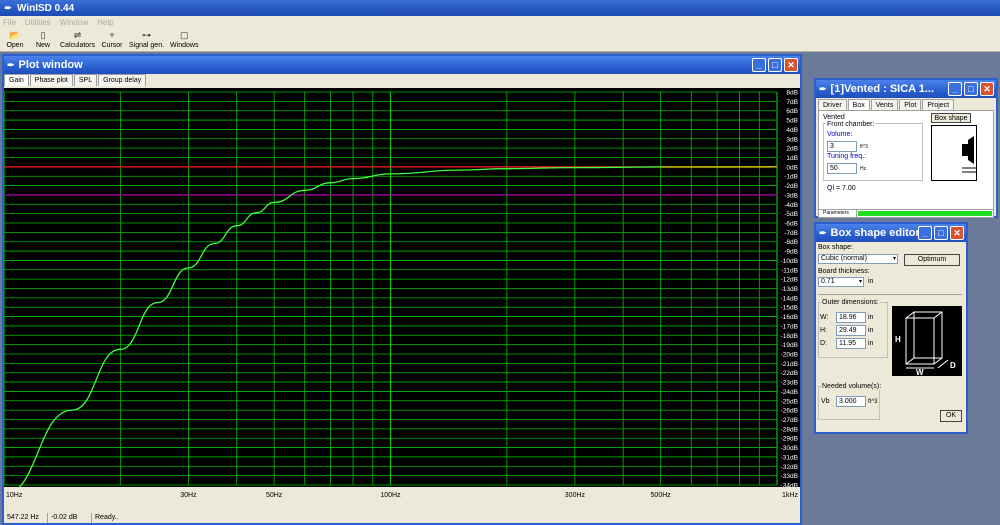 The image size is (1000, 525). Describe the element at coordinates (841, 188) in the screenshot. I see `ql-value: Ql = 7.00` at that location.